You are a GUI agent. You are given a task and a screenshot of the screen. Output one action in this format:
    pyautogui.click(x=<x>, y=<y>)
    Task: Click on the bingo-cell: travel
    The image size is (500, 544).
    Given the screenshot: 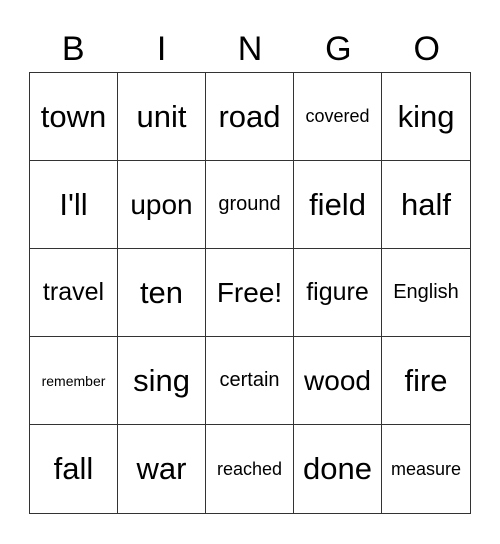 What is the action you would take?
    pyautogui.click(x=74, y=293)
    